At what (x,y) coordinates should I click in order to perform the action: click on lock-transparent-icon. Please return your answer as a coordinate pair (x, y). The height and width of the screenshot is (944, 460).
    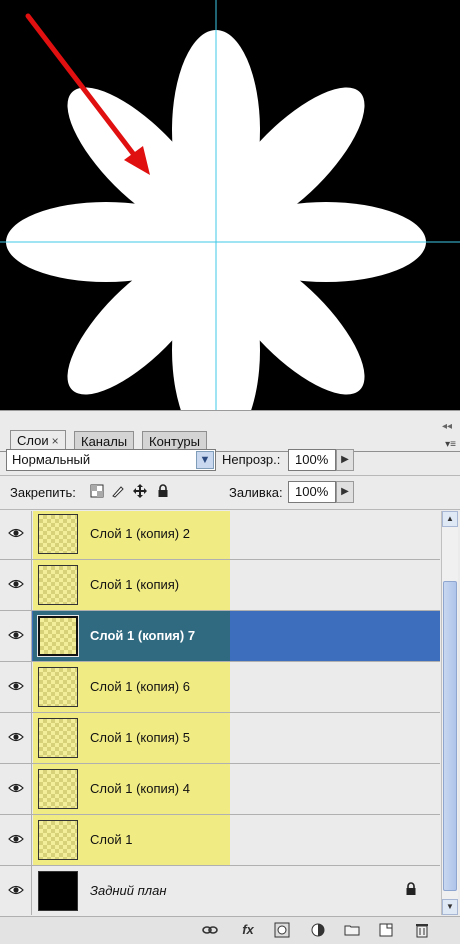
    Looking at the image, I should click on (97, 491).